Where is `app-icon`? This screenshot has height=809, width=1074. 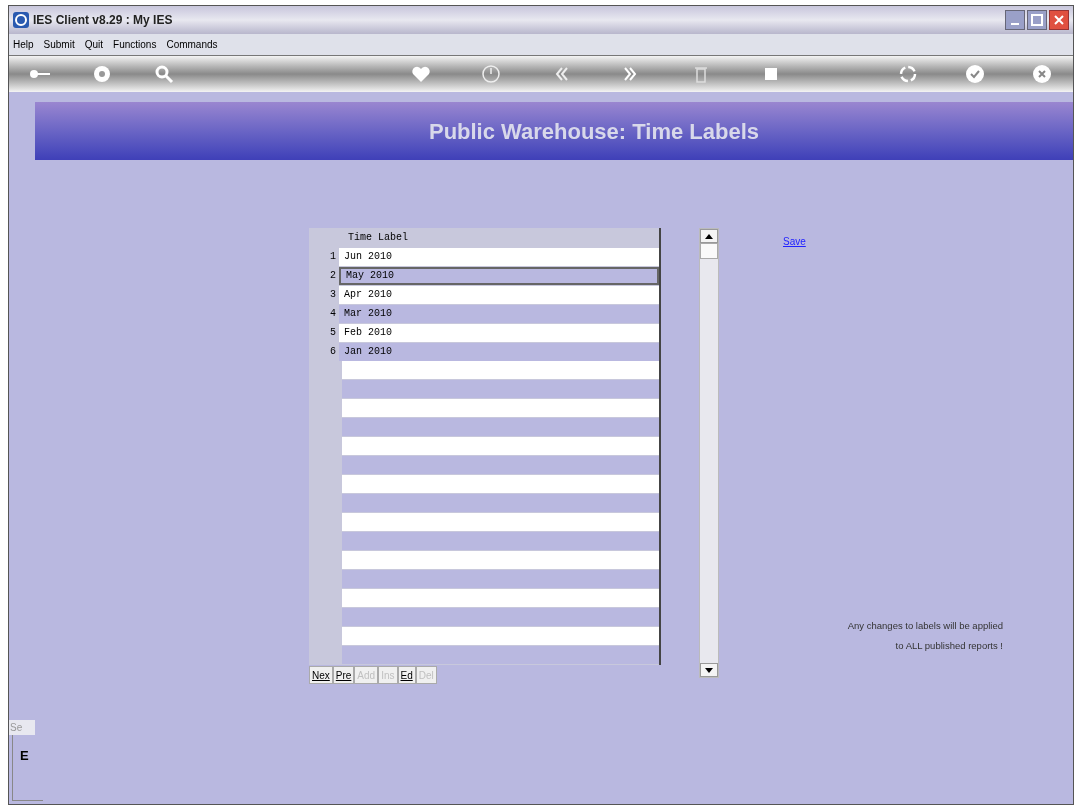
app-icon is located at coordinates (21, 20).